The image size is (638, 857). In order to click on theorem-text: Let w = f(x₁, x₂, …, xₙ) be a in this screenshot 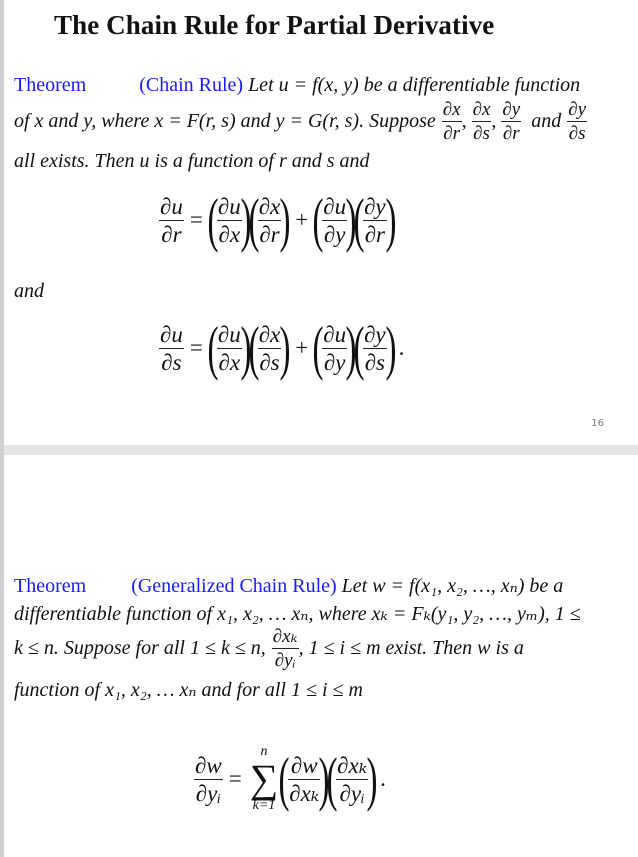, I will do `click(452, 586)`.